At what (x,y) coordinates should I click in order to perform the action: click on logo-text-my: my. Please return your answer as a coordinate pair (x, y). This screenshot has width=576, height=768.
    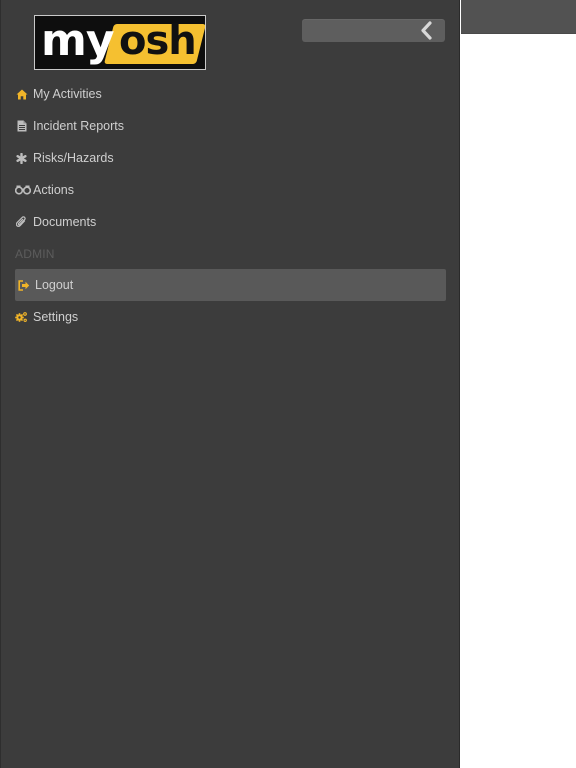
    Looking at the image, I should click on (78, 40).